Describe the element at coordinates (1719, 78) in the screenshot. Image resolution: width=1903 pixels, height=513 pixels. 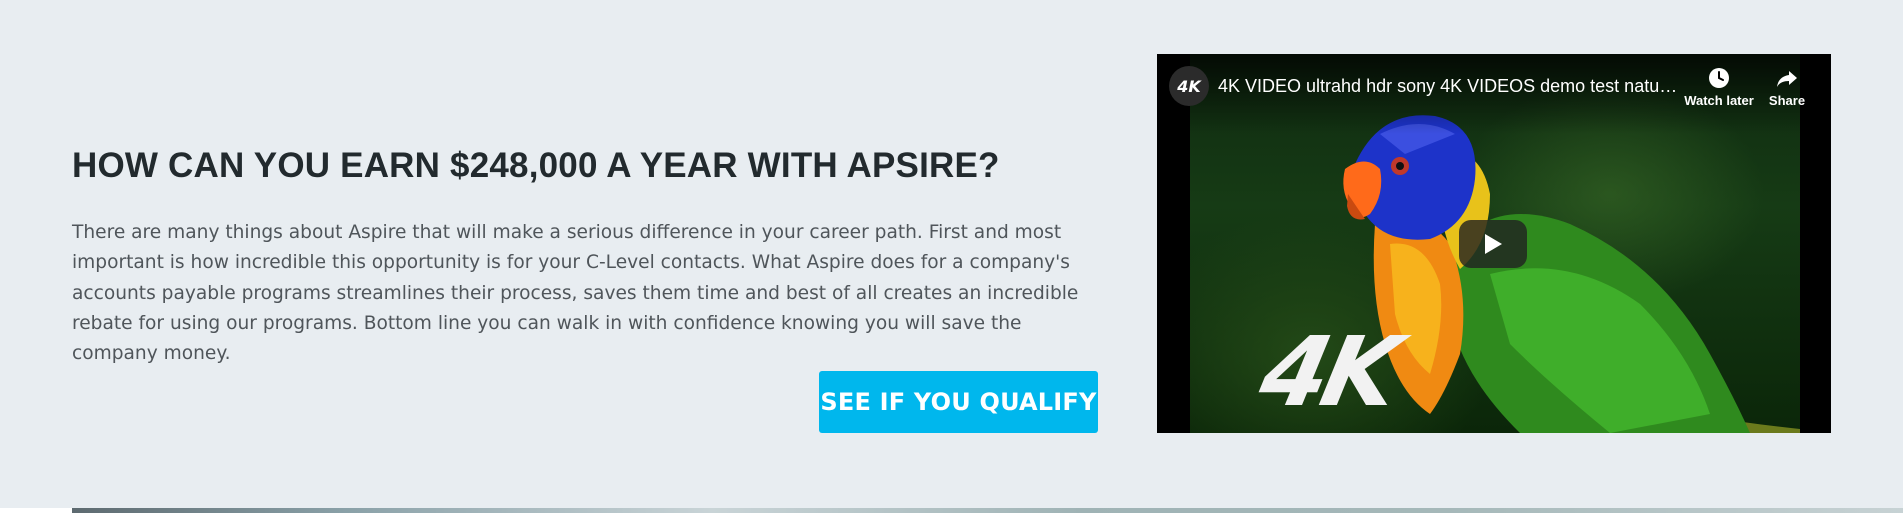
I see `clock-icon` at that location.